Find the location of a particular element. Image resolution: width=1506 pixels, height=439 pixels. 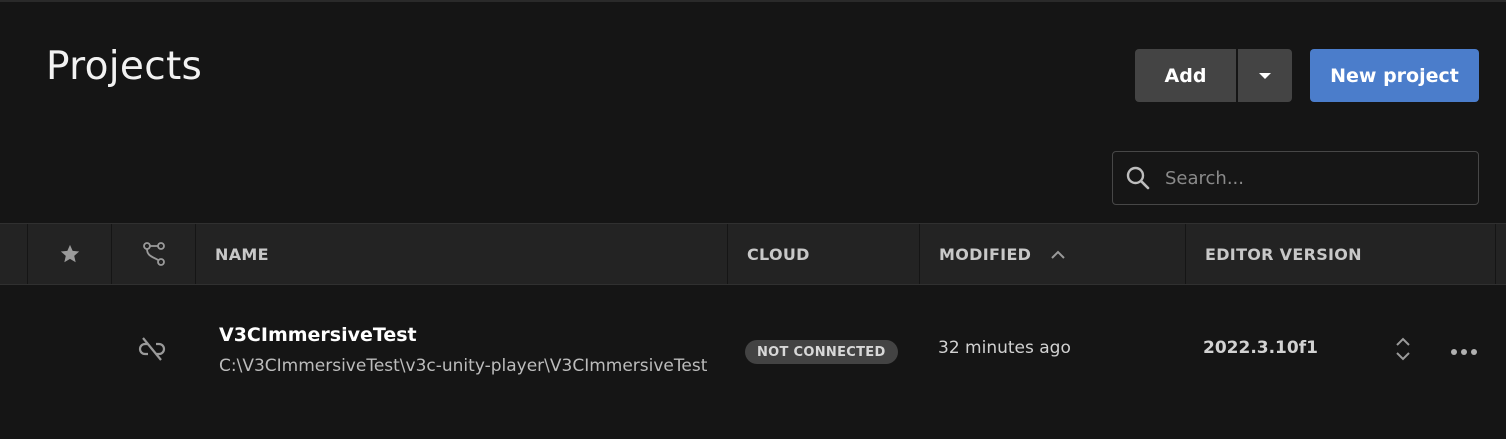

column-modified: MODIFIED is located at coordinates (1053, 254).